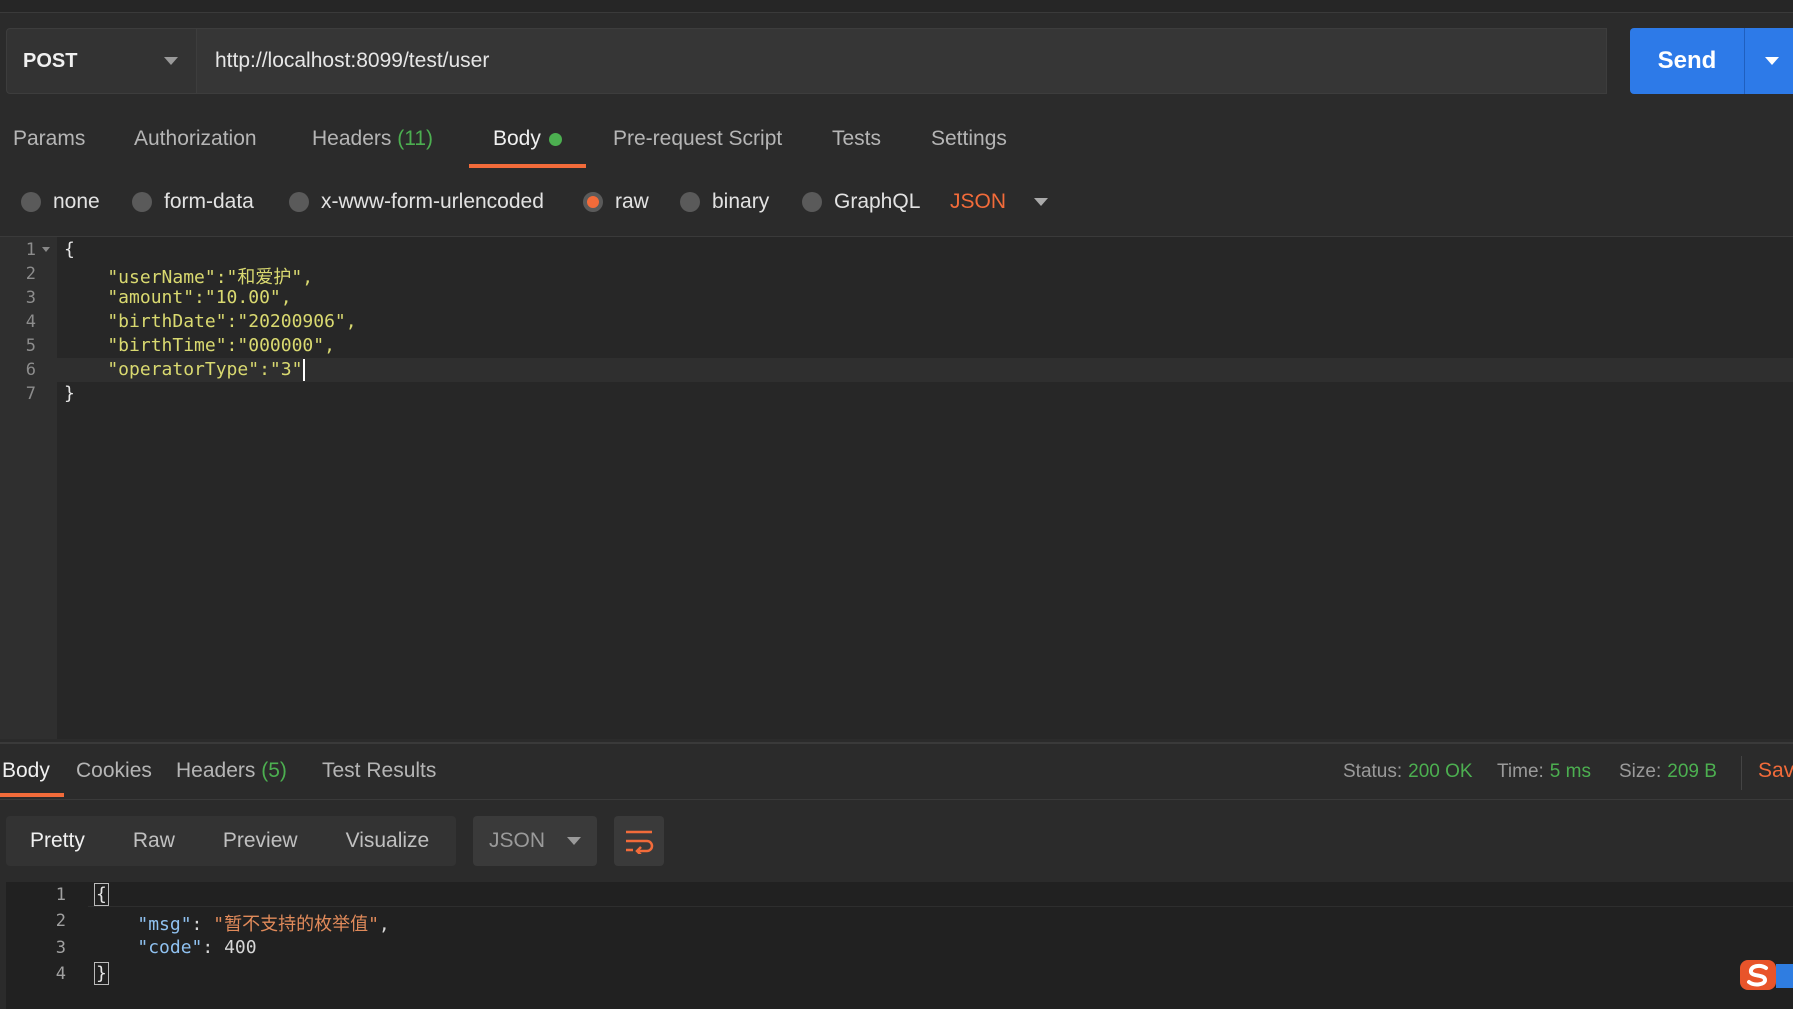  I want to click on radio-label: x-www-form-urlencoded, so click(432, 201).